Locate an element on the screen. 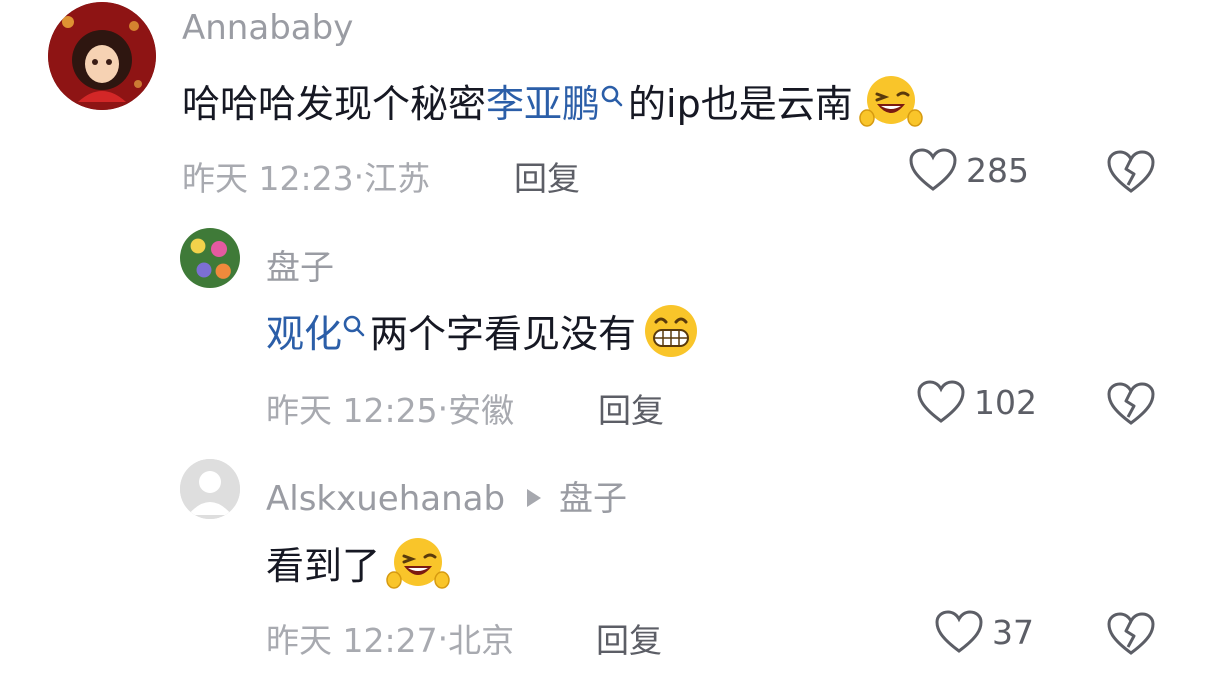 The height and width of the screenshot is (679, 1206). comment-keyword-link: 观化 is located at coordinates (304, 330).